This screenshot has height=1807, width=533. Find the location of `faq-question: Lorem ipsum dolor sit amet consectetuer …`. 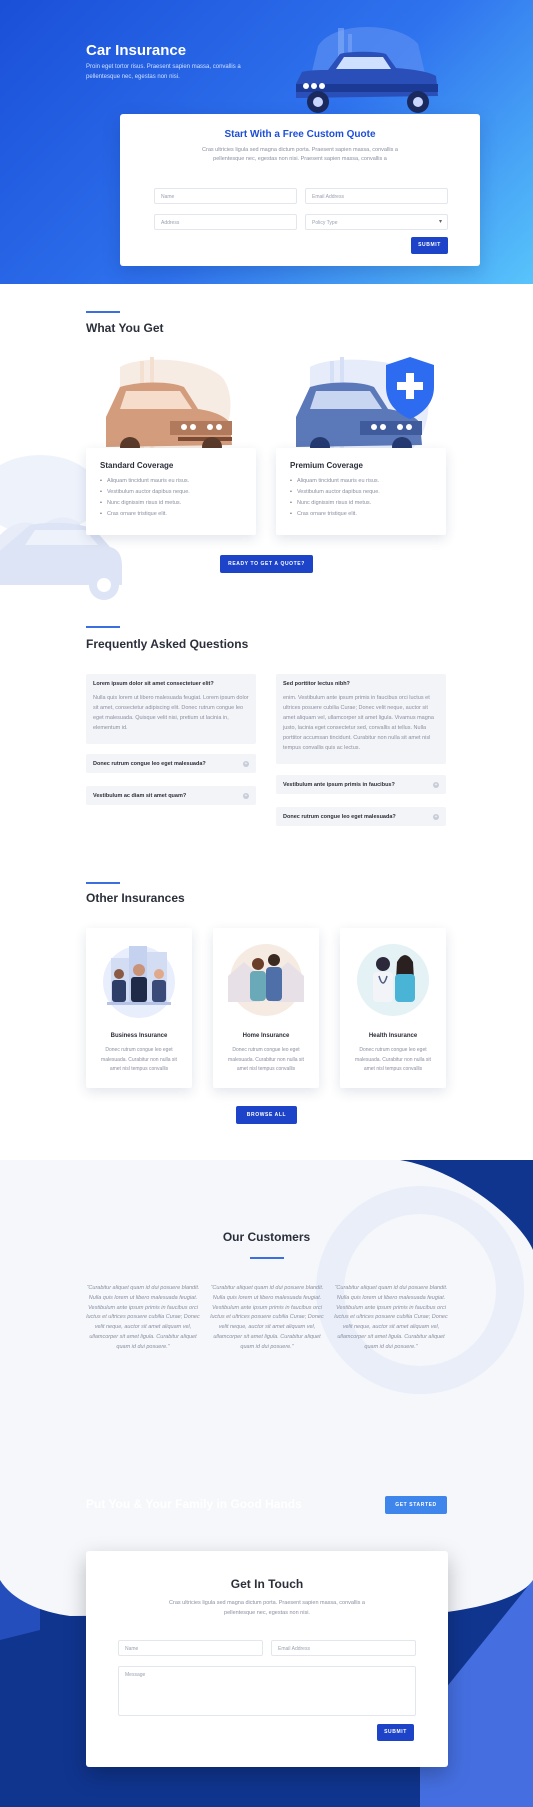

faq-question: Lorem ipsum dolor sit amet consectetuer … is located at coordinates (153, 684).